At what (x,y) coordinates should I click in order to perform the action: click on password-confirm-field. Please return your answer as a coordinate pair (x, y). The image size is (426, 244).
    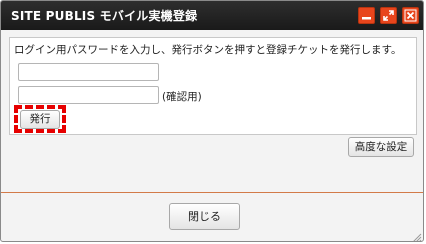
    Looking at the image, I should click on (88, 95).